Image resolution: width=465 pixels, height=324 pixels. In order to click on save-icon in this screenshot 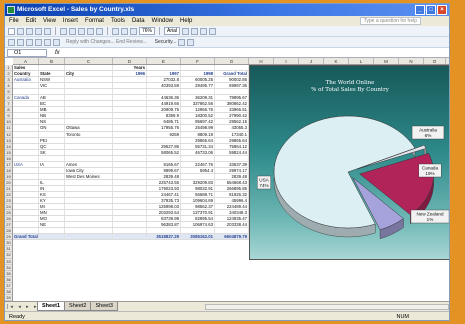, I will do `click(29, 31)`.